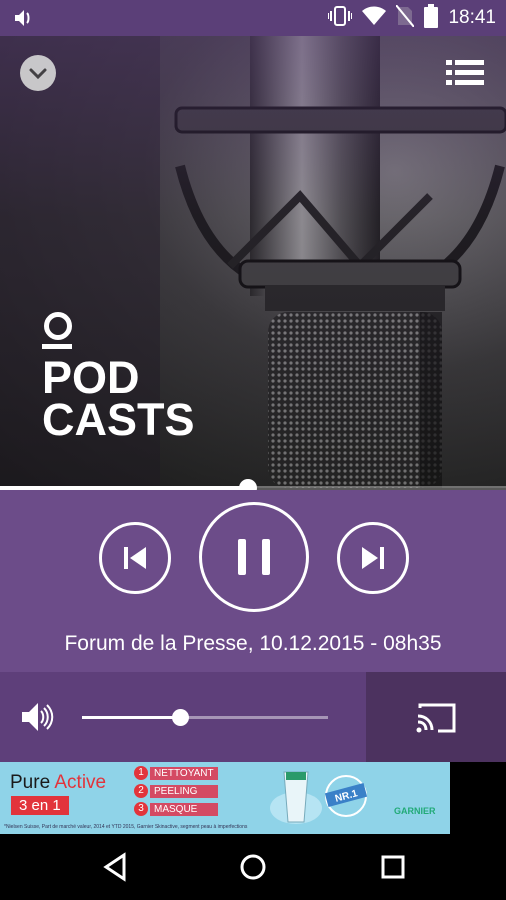 This screenshot has width=506, height=900. I want to click on home-icon, so click(253, 867).